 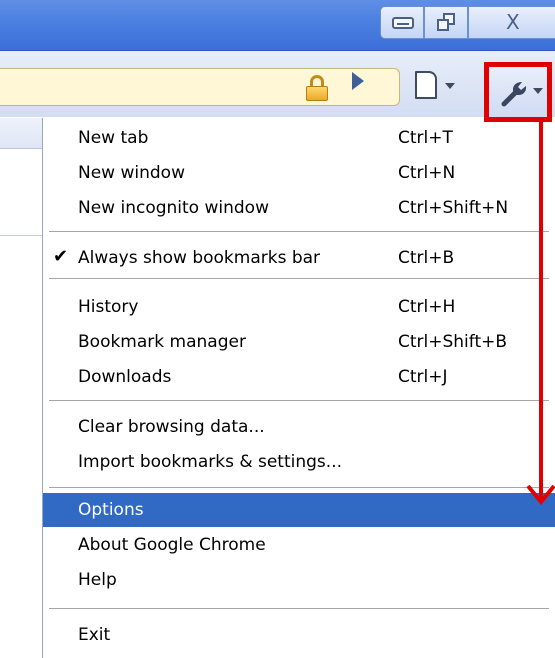 What do you see at coordinates (540, 312) in the screenshot?
I see `annotation-arrow` at bounding box center [540, 312].